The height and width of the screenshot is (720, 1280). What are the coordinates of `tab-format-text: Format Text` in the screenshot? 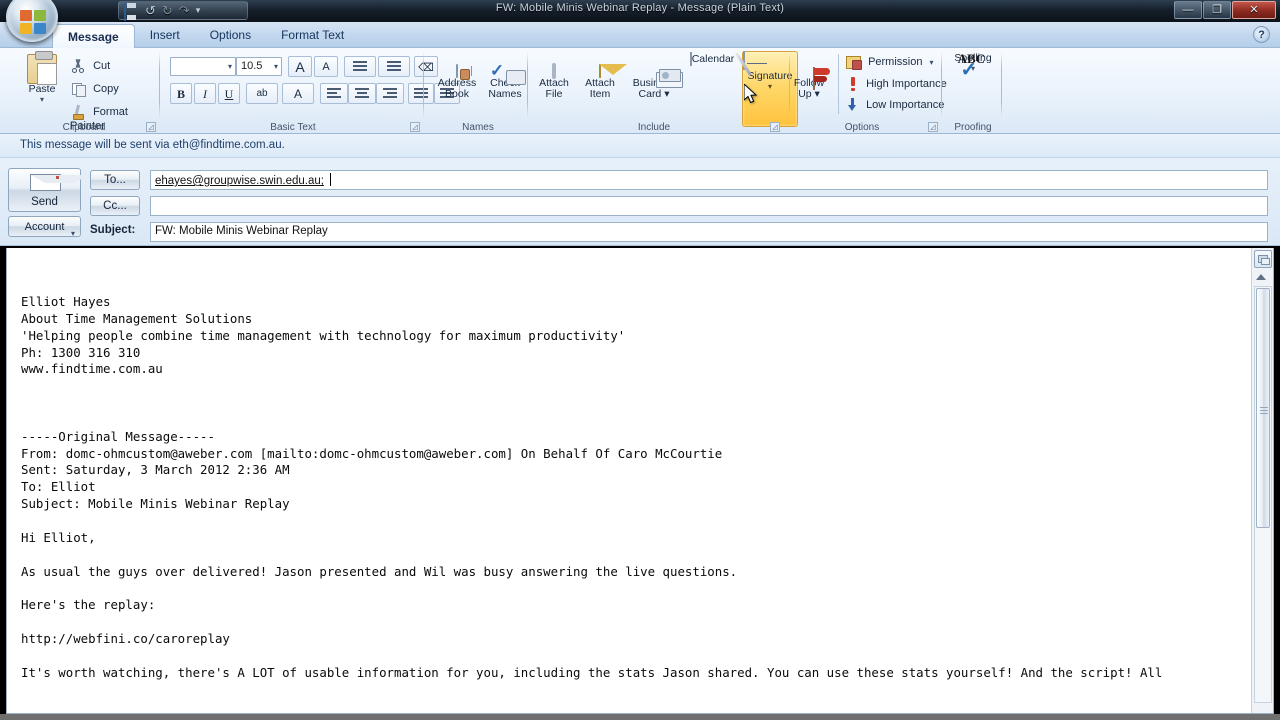 It's located at (312, 35).